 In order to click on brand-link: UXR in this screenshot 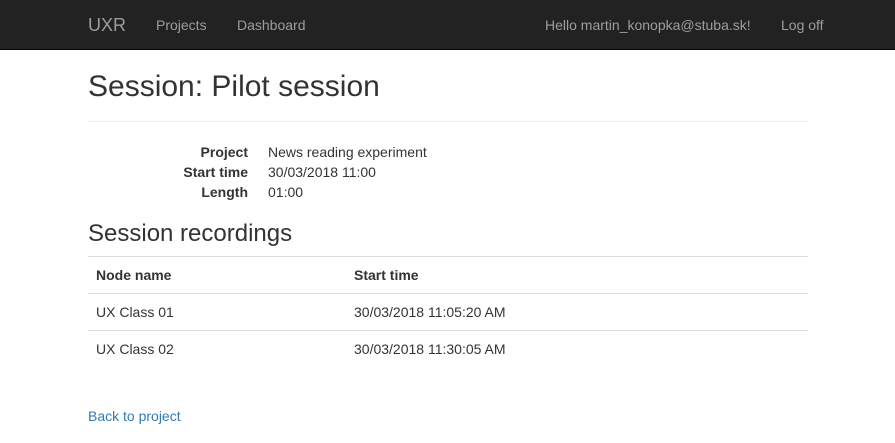, I will do `click(107, 25)`.